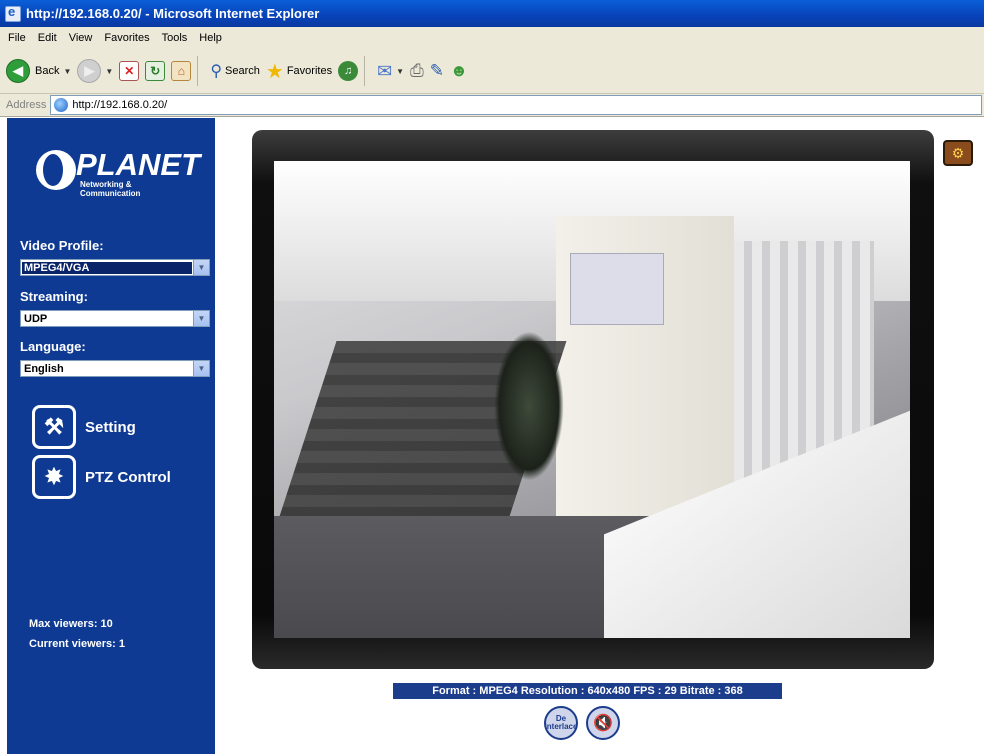 This screenshot has width=984, height=754. I want to click on forward-dropdown-icon: ▼, so click(109, 71).